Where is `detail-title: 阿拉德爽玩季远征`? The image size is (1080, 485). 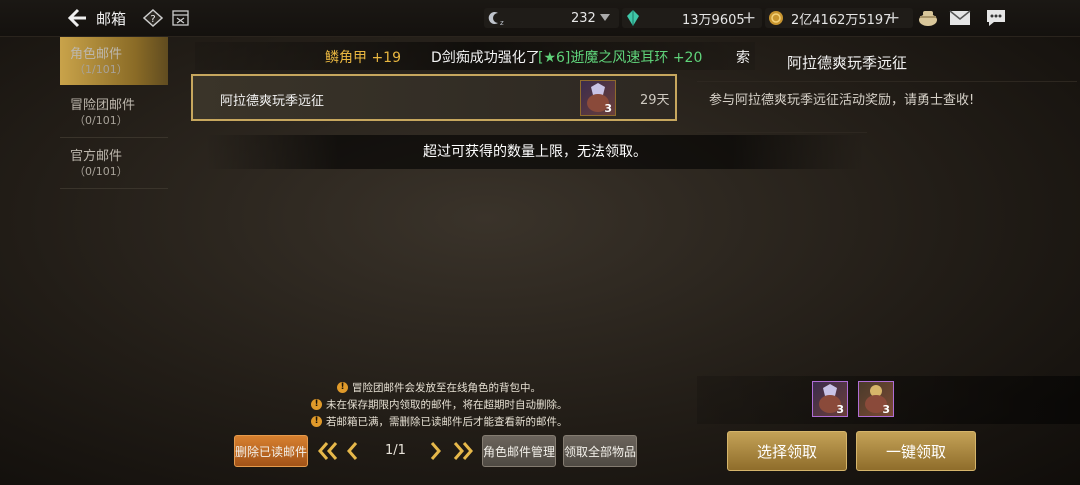 detail-title: 阿拉德爽玩季远征 is located at coordinates (847, 63).